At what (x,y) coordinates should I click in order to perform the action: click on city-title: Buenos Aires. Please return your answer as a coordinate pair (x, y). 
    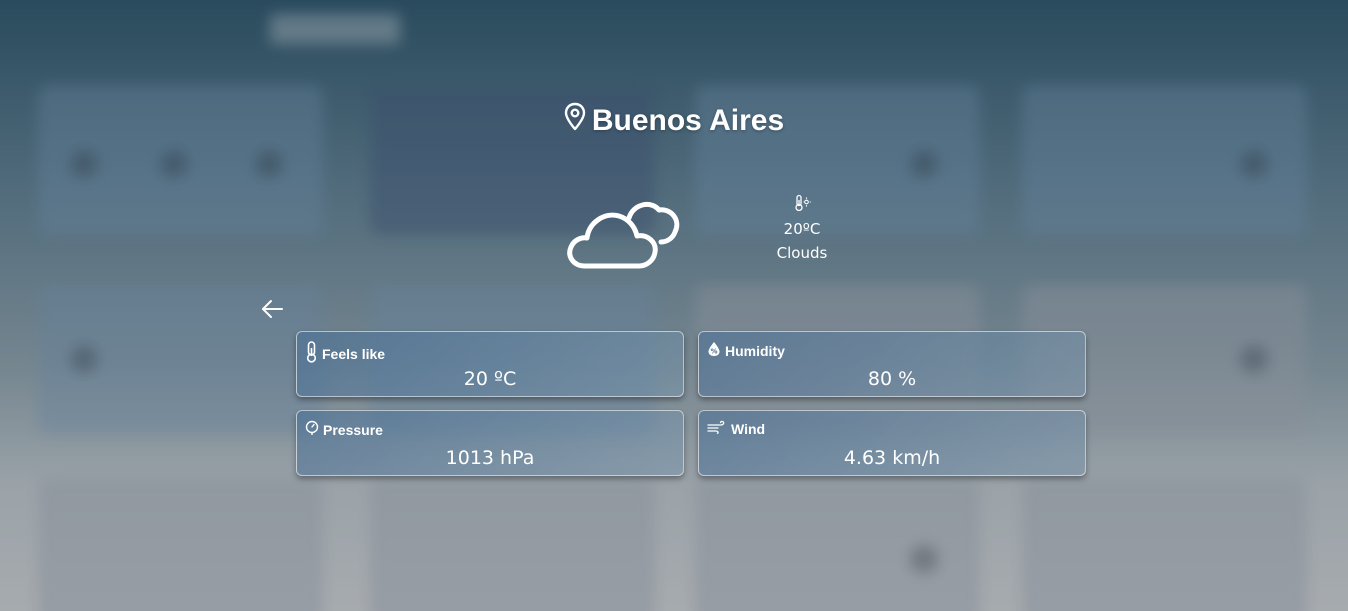
    Looking at the image, I should click on (674, 121).